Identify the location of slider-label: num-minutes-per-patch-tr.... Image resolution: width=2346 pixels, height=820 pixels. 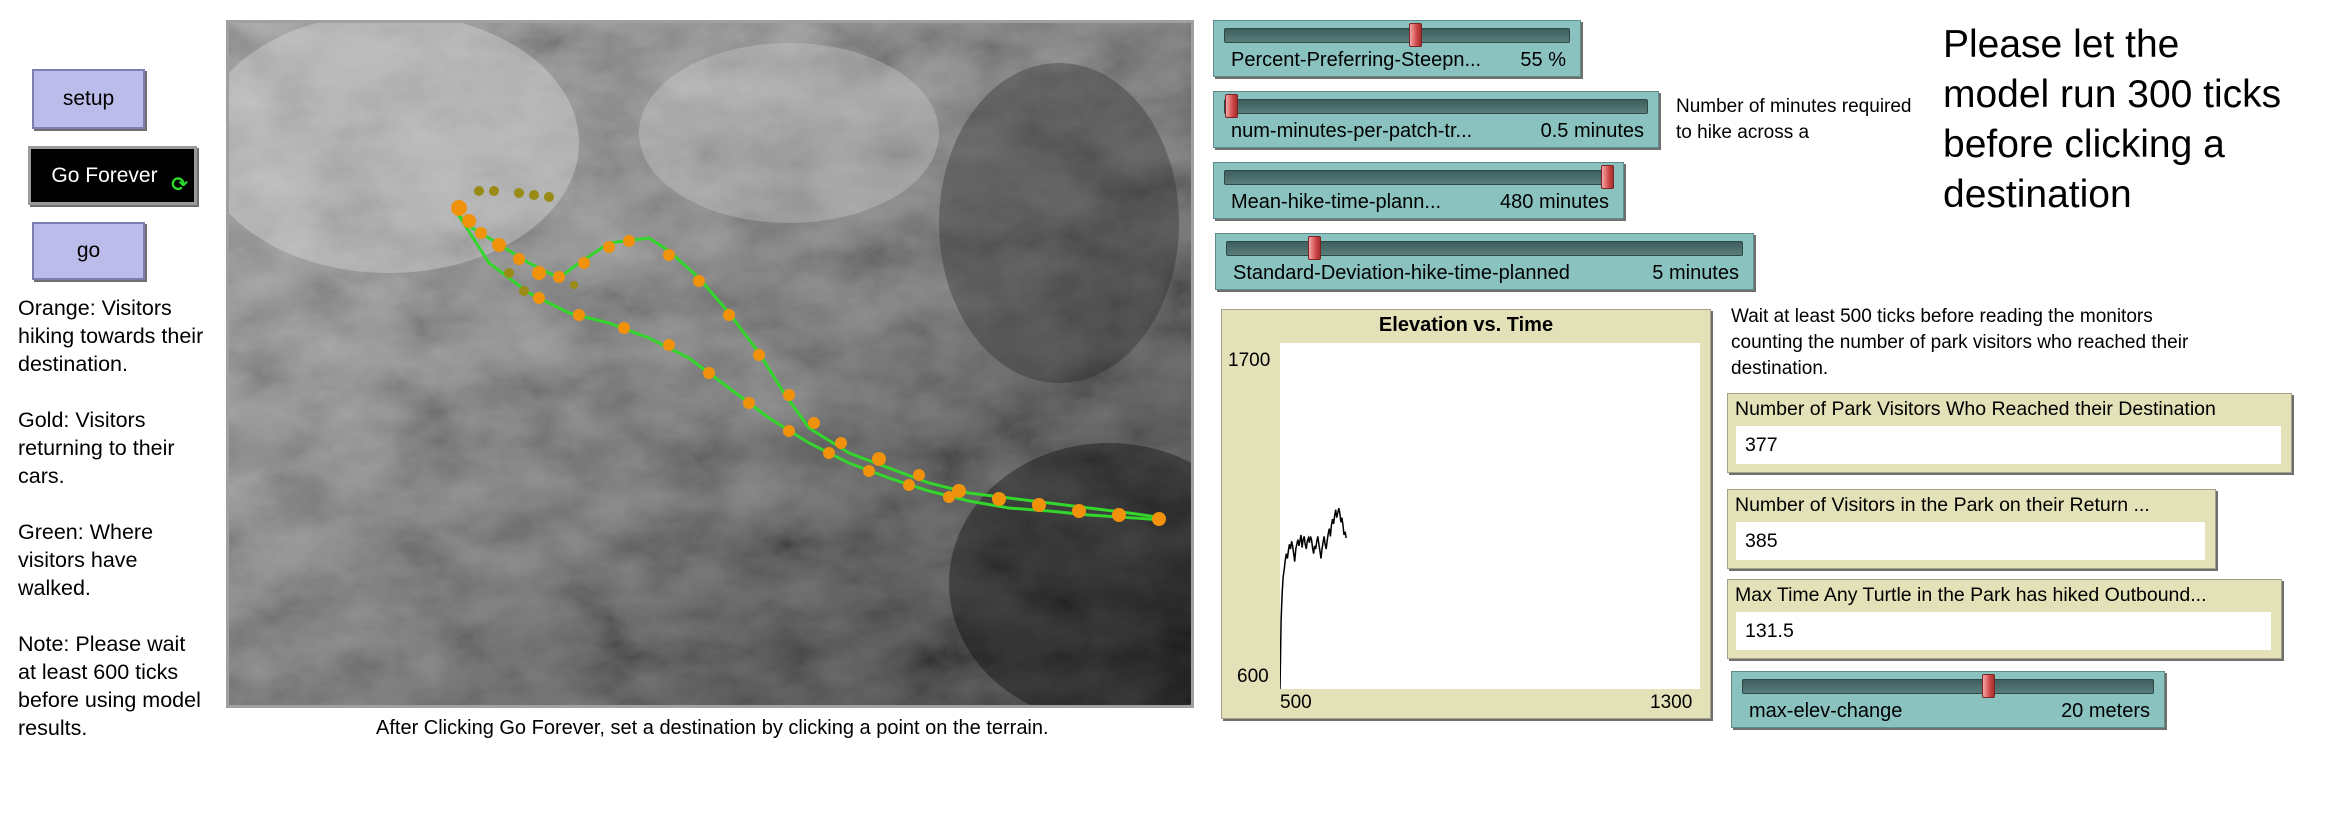
(1352, 131).